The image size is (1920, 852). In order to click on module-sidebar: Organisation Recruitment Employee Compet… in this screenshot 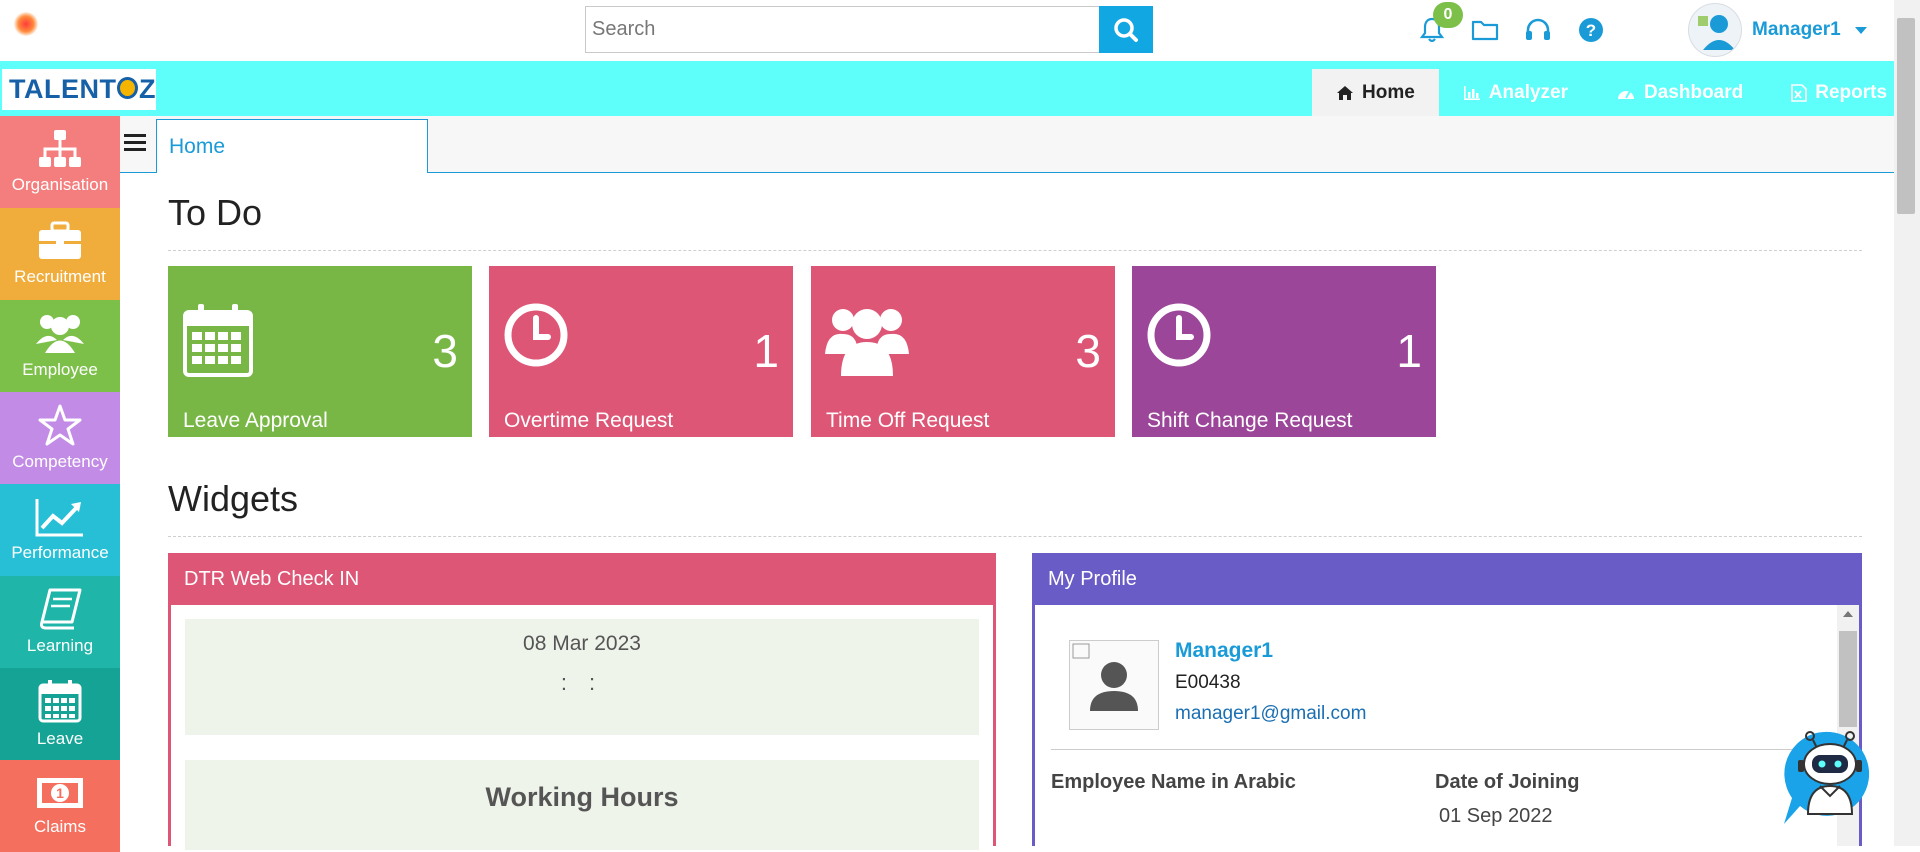, I will do `click(60, 484)`.